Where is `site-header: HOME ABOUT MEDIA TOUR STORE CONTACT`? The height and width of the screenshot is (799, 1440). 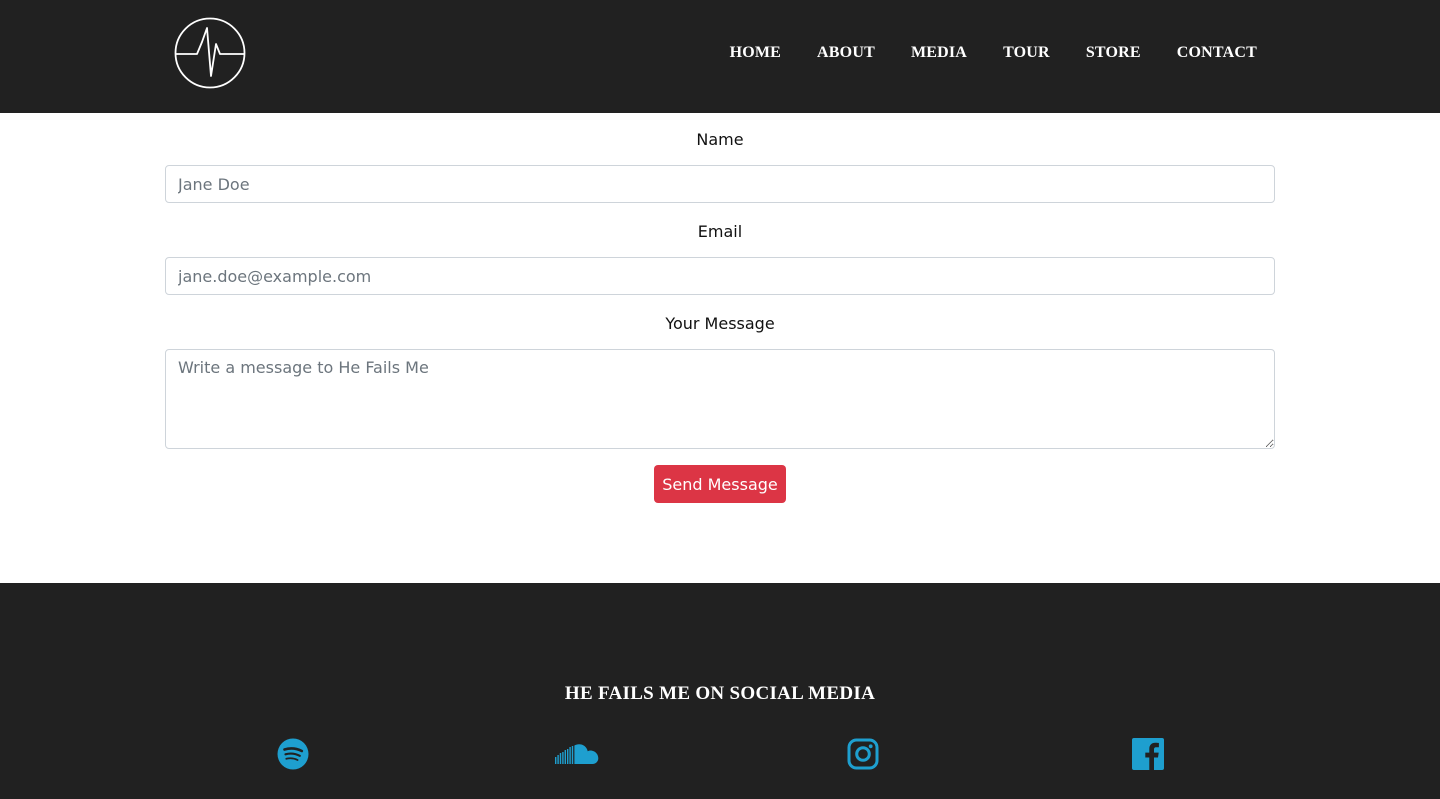
site-header: HOME ABOUT MEDIA TOUR STORE CONTACT is located at coordinates (720, 56).